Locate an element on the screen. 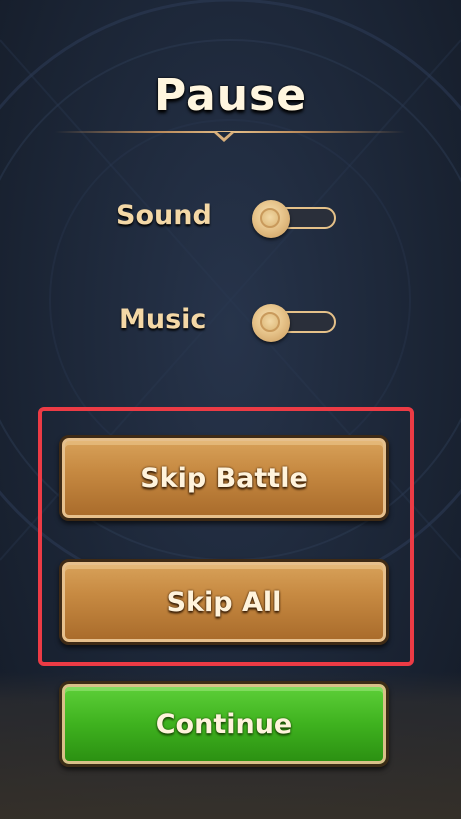 Image resolution: width=461 pixels, height=819 pixels. music-toggle-knob is located at coordinates (271, 323).